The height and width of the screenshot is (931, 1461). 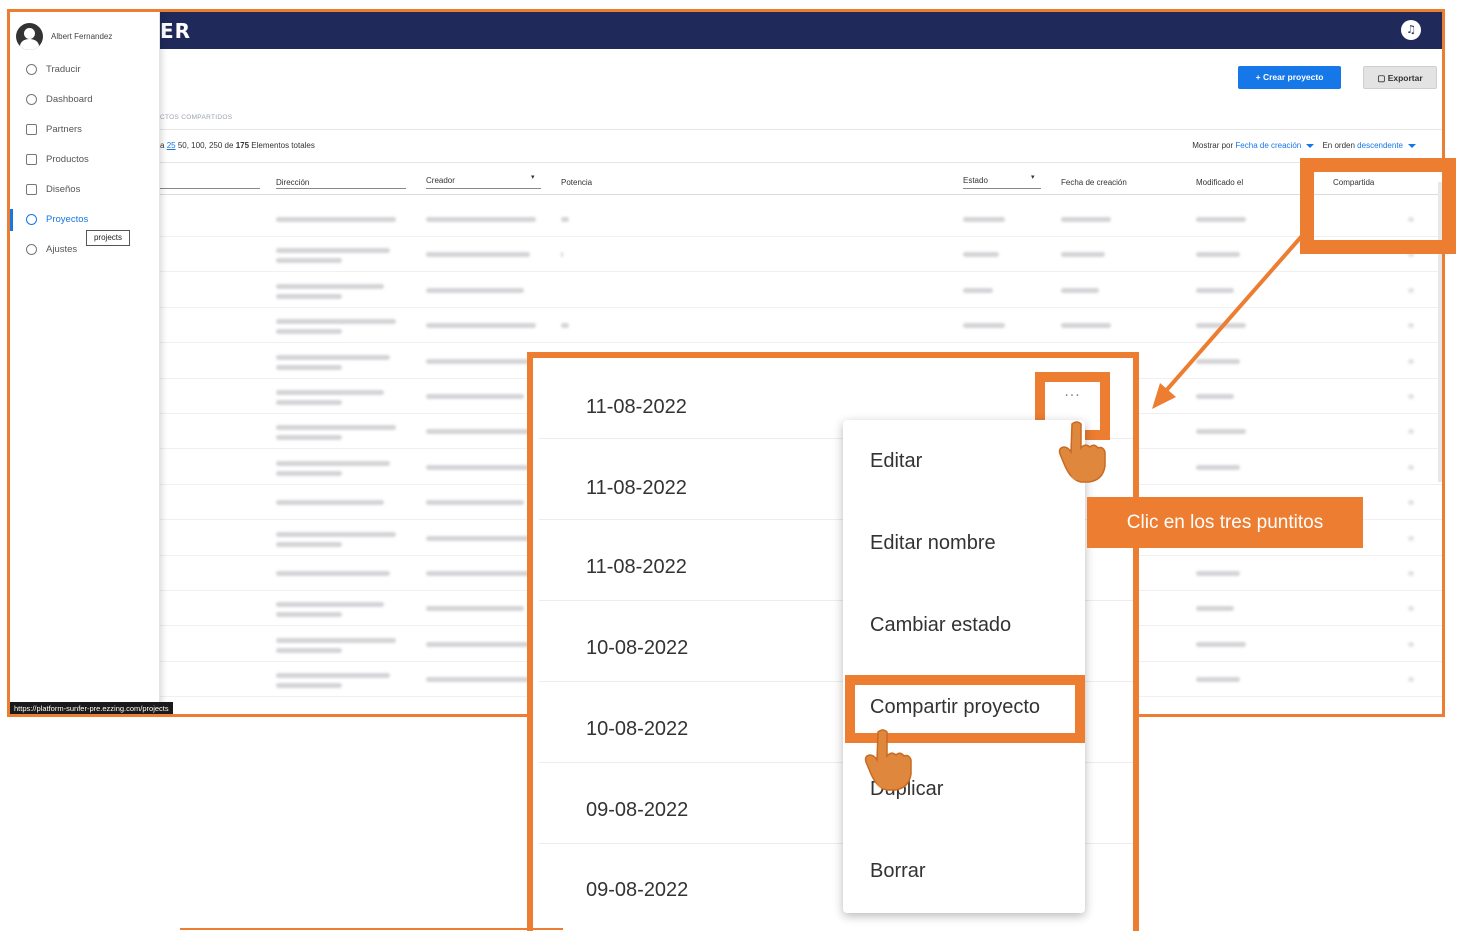 I want to click on menu-item-change-status: Cambiar estado, so click(x=940, y=625).